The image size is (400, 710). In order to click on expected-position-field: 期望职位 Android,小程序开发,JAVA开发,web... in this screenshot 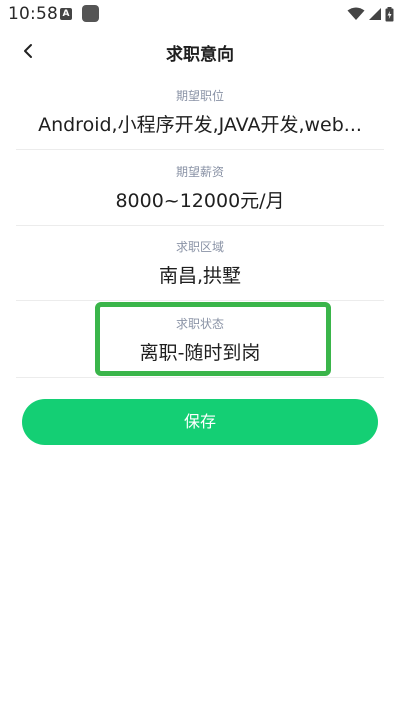, I will do `click(200, 113)`.